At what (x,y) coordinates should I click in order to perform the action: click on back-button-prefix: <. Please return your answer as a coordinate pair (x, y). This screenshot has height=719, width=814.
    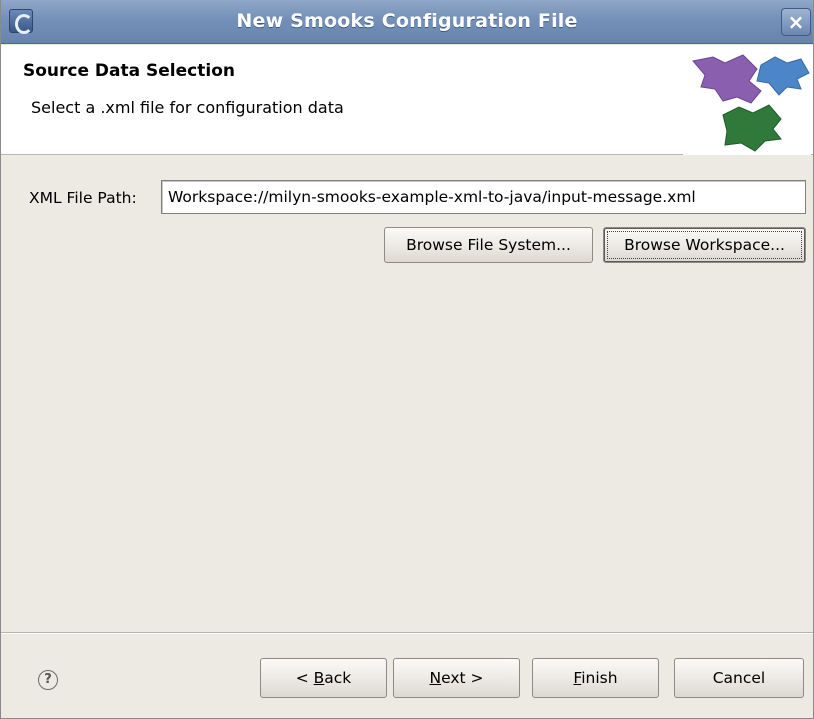
    Looking at the image, I should click on (304, 678).